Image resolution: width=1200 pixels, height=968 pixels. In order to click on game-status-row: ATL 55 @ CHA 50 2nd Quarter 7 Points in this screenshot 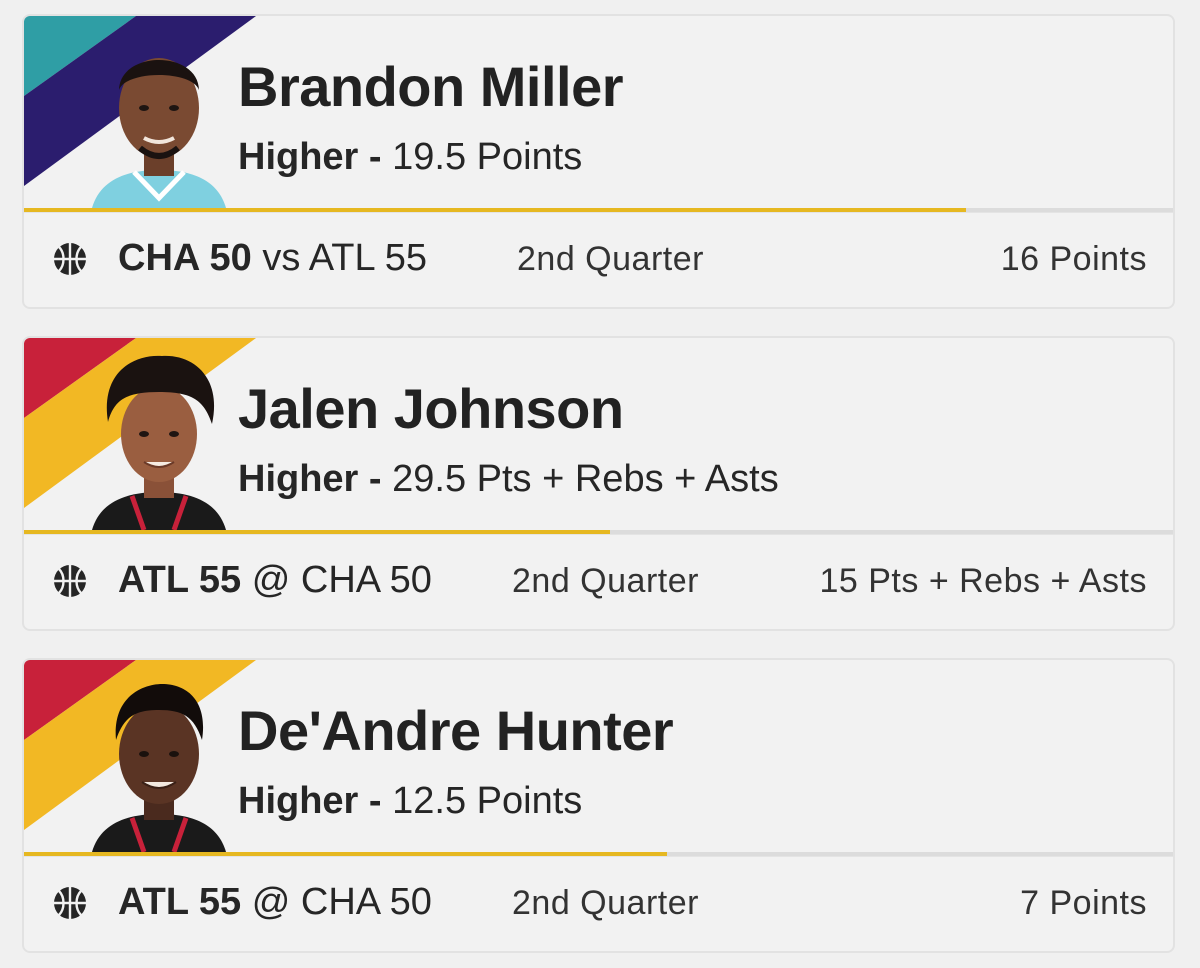, I will do `click(598, 903)`.